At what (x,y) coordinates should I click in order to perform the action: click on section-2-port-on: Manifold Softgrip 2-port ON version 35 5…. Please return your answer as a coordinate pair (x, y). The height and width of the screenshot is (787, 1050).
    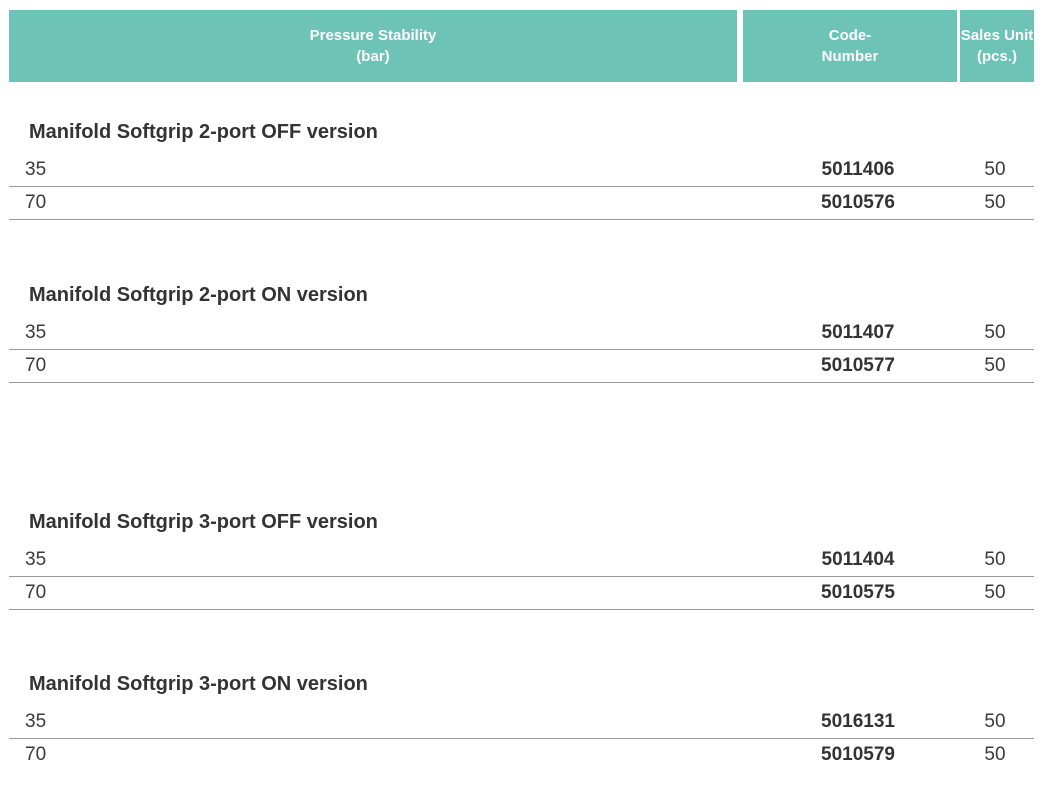
    Looking at the image, I should click on (521, 328).